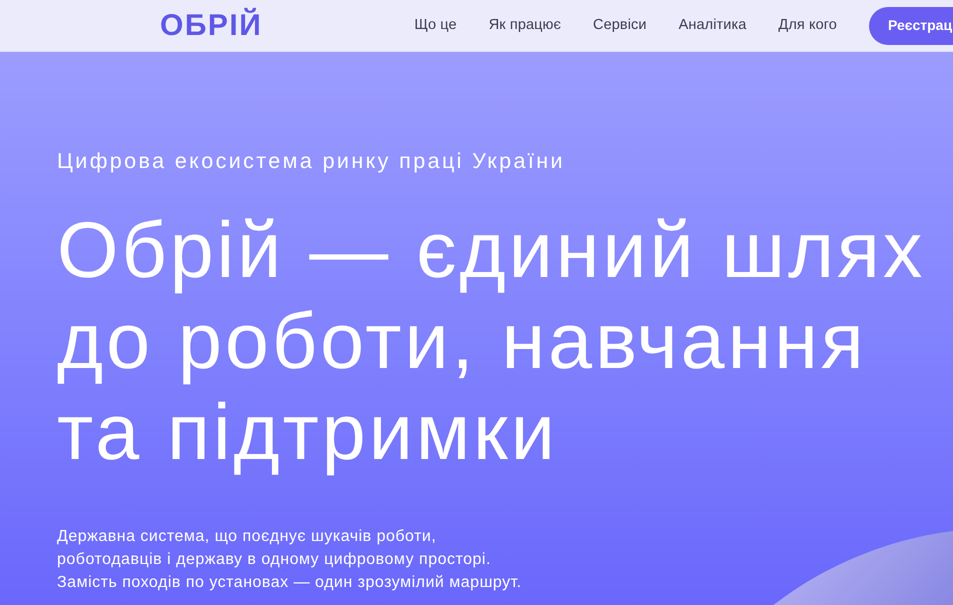 The width and height of the screenshot is (953, 605). What do you see at coordinates (620, 25) in the screenshot?
I see `nav-link: Сервіси` at bounding box center [620, 25].